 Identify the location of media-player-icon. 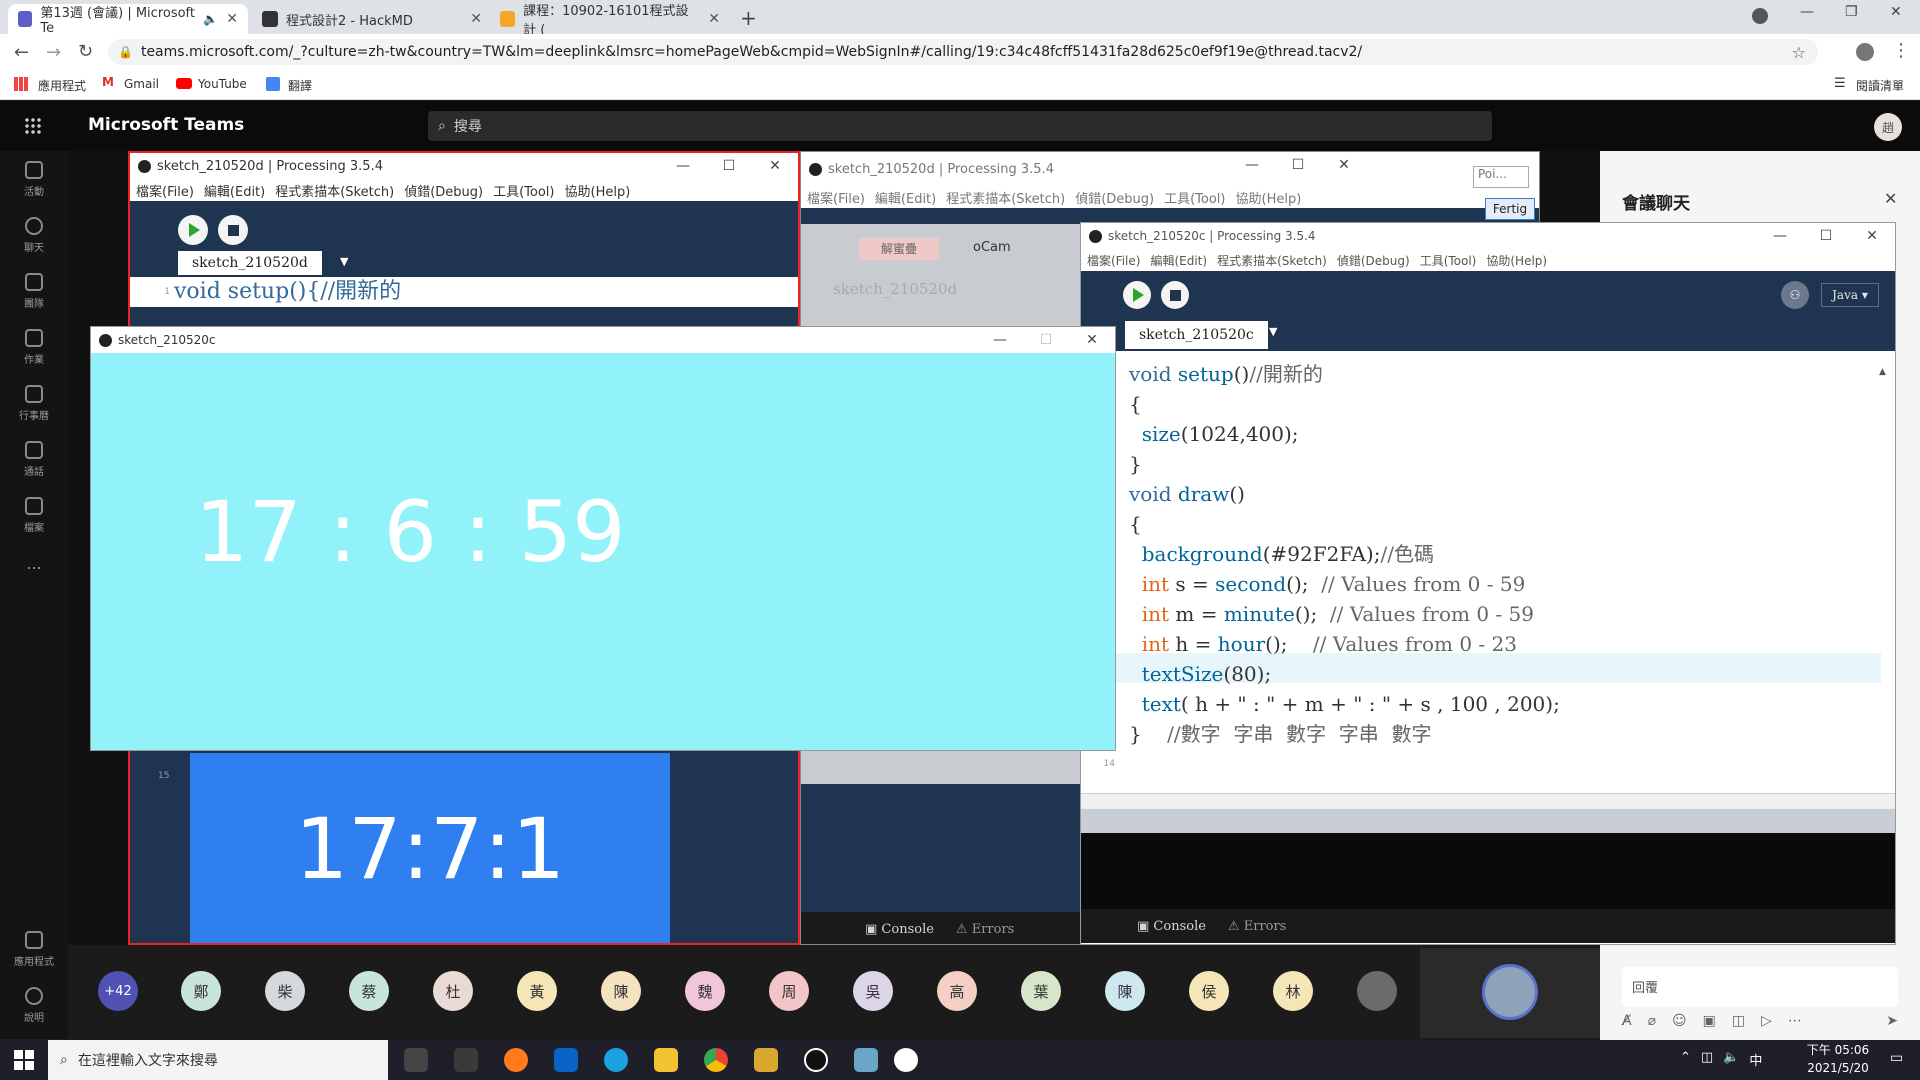
(906, 1060).